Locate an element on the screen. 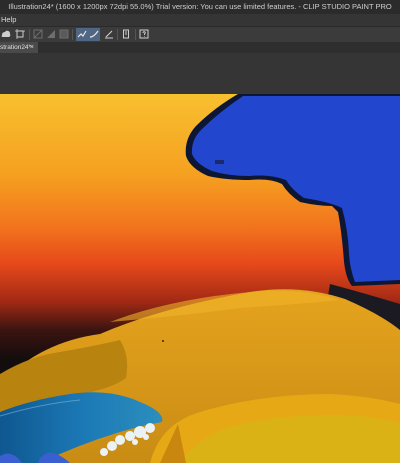 This screenshot has height=463, width=400. fill-icon is located at coordinates (51, 34).